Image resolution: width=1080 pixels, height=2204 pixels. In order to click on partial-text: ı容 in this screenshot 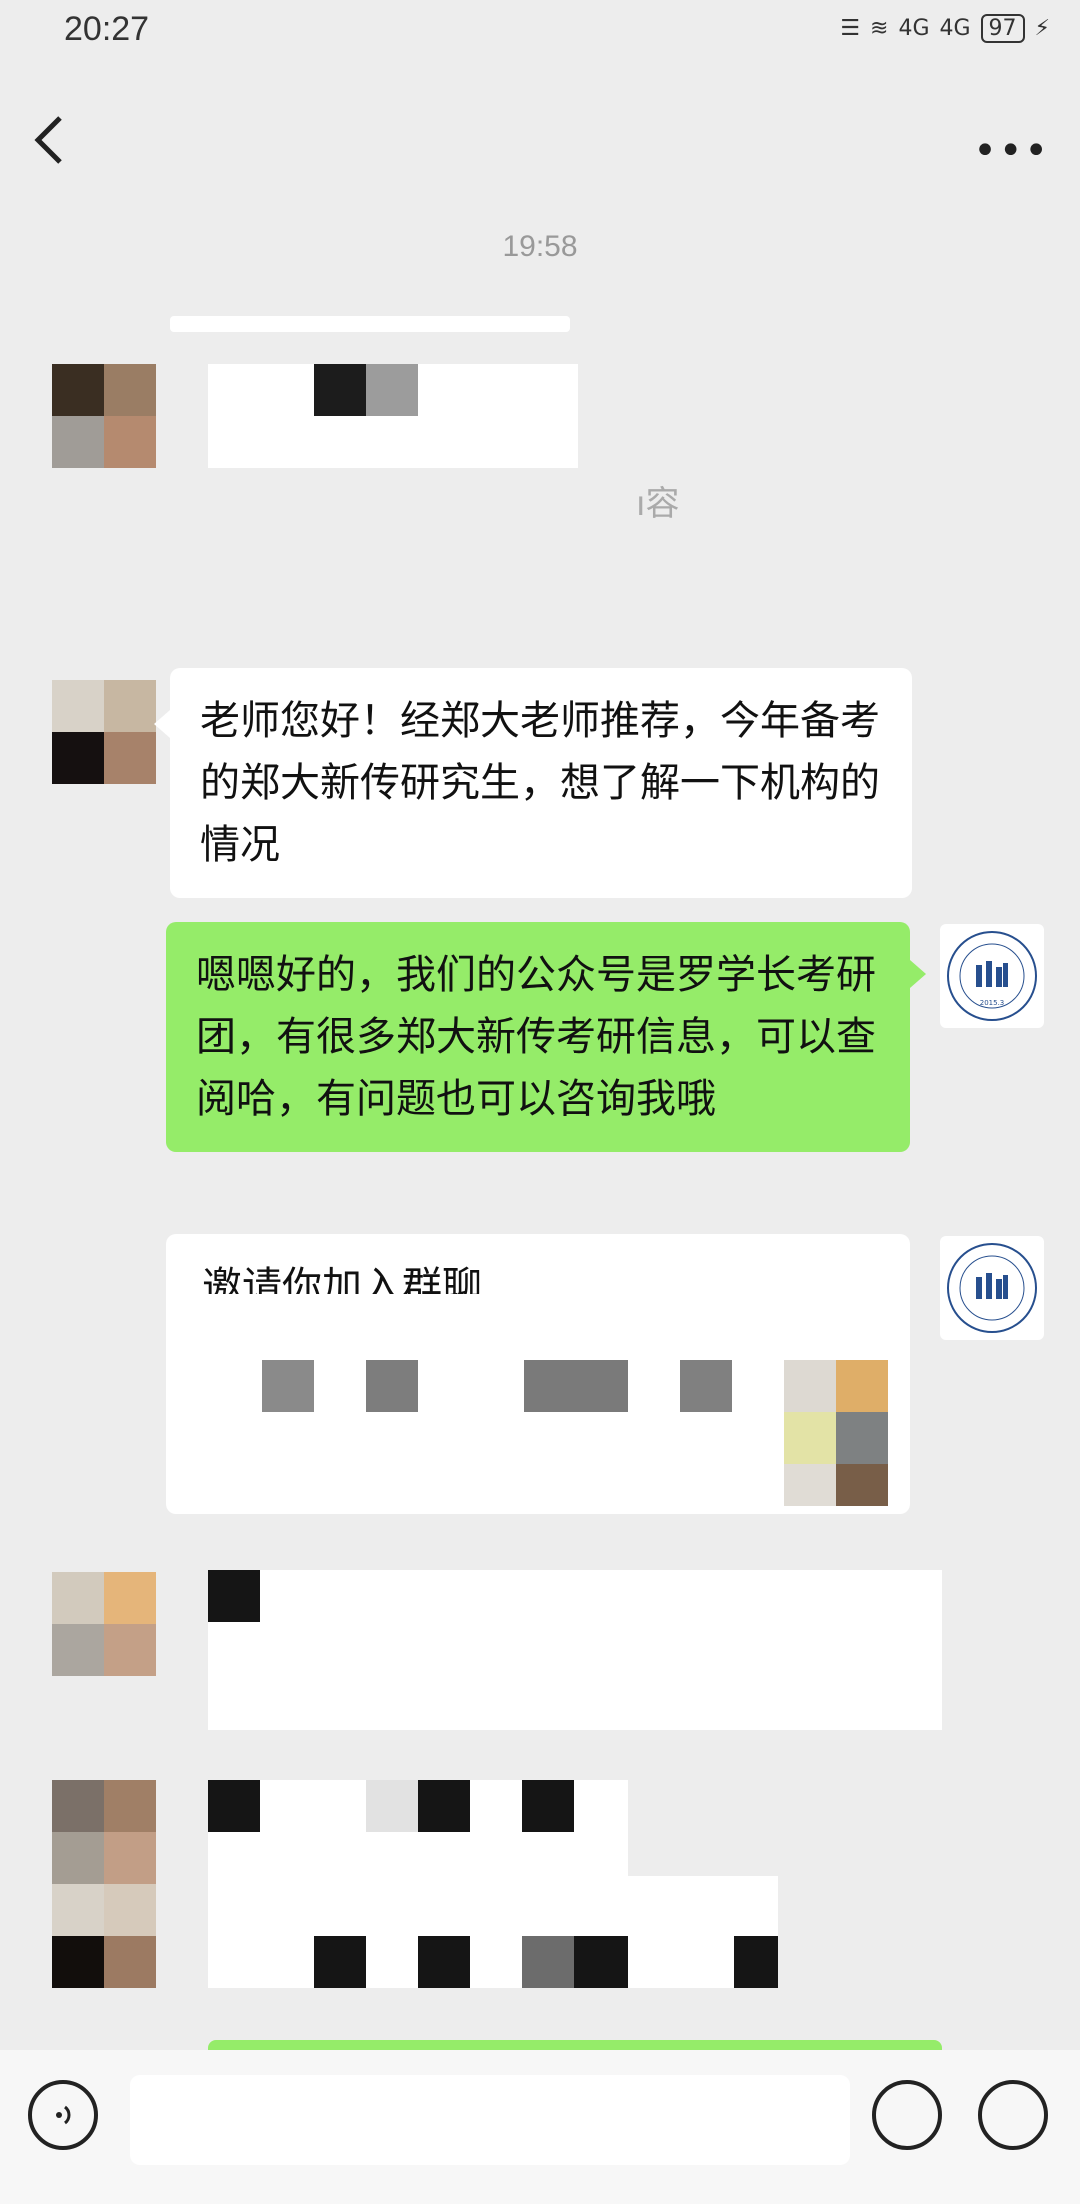, I will do `click(658, 504)`.